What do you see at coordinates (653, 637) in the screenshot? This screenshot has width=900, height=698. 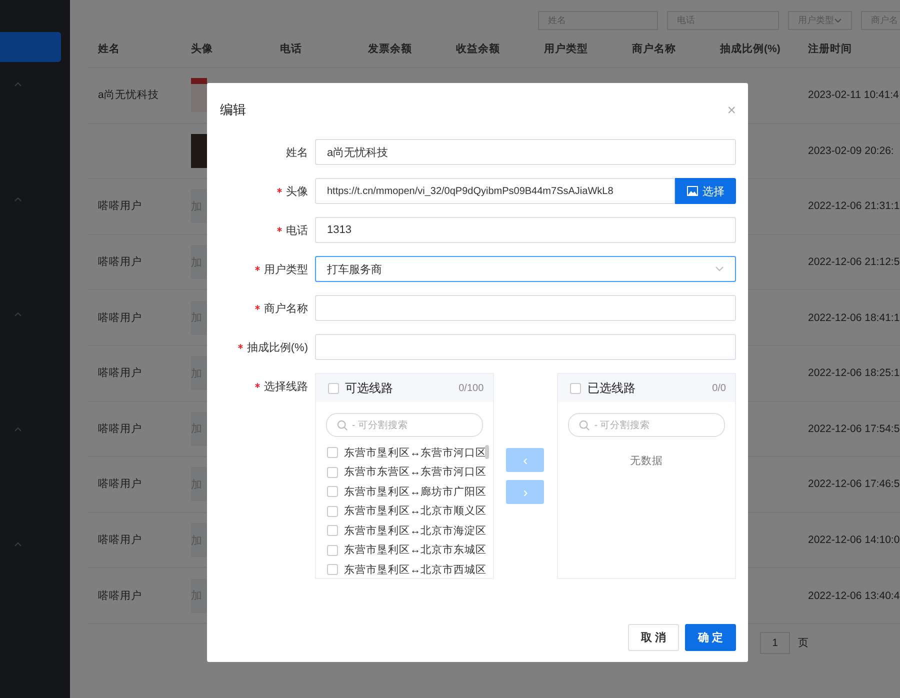 I see `cancel-button: 取 消` at bounding box center [653, 637].